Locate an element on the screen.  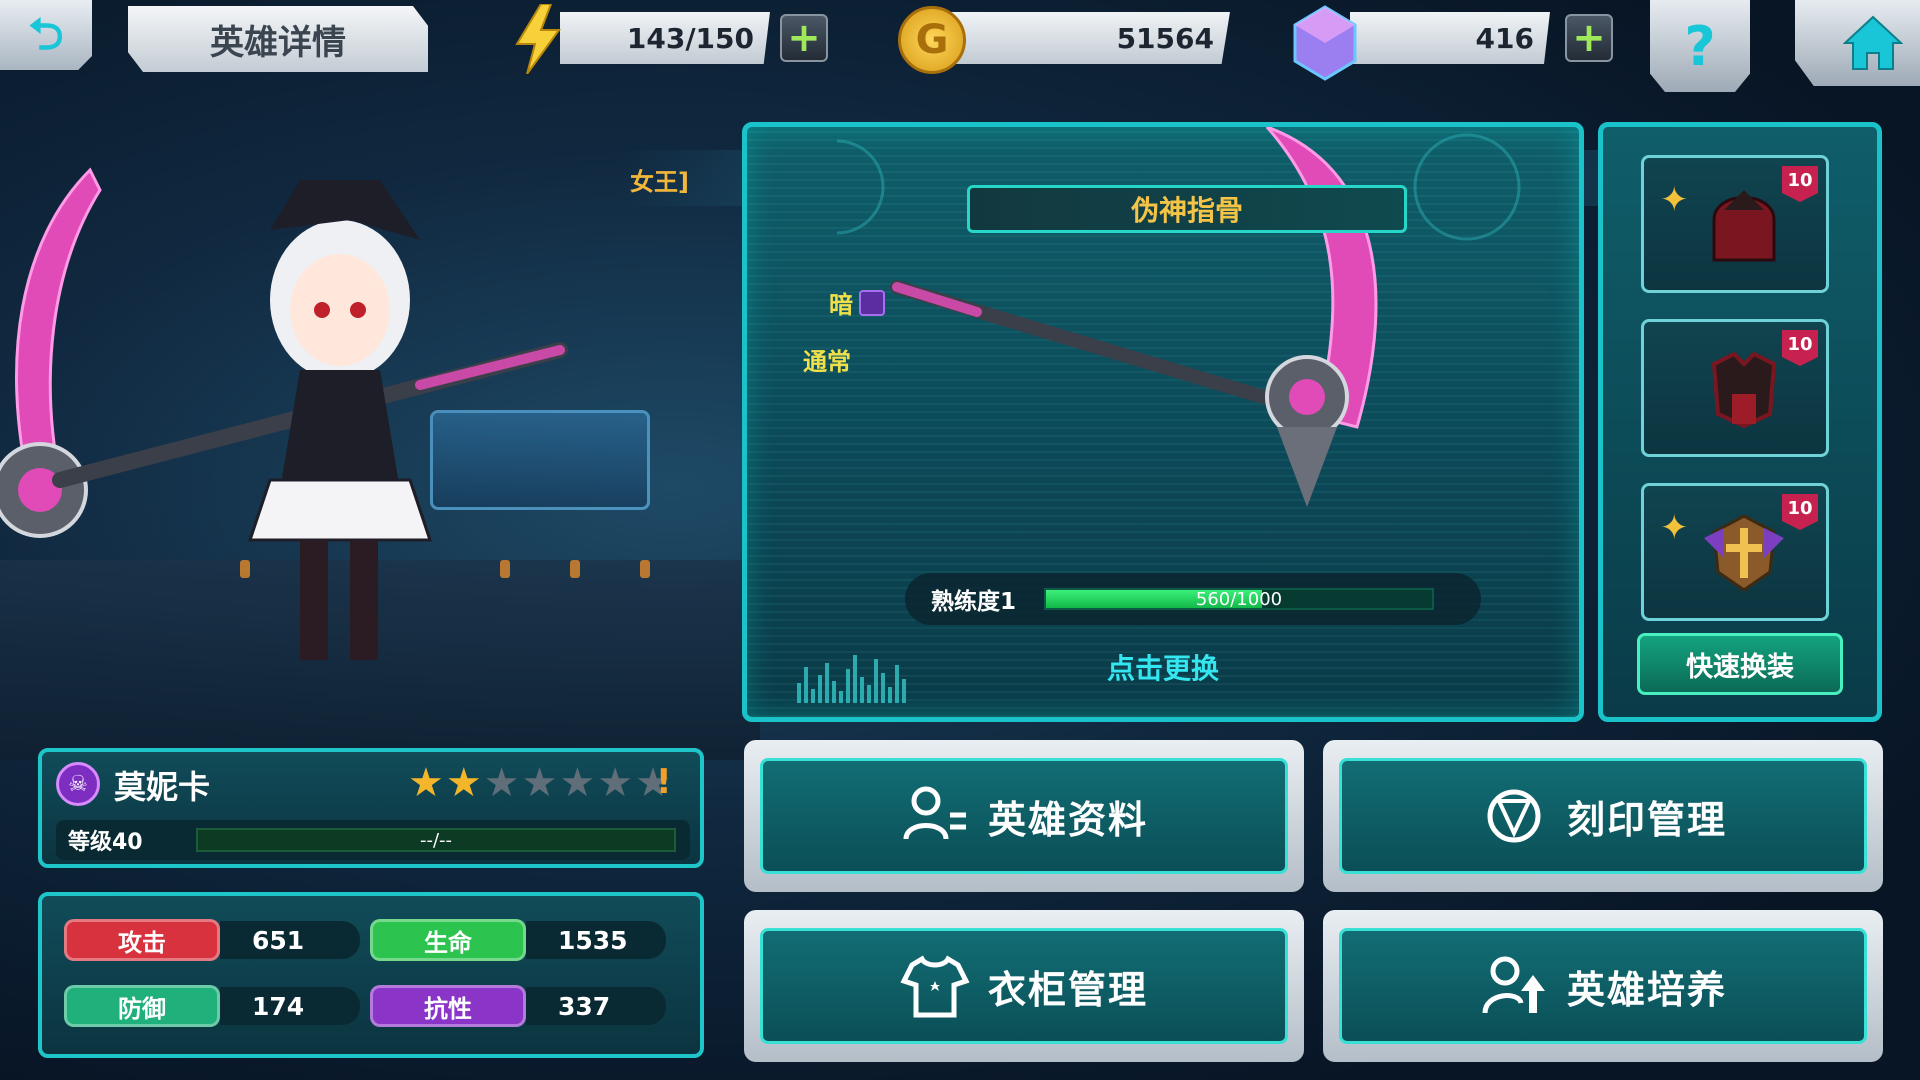
hero-character-art is located at coordinates (284, 413).